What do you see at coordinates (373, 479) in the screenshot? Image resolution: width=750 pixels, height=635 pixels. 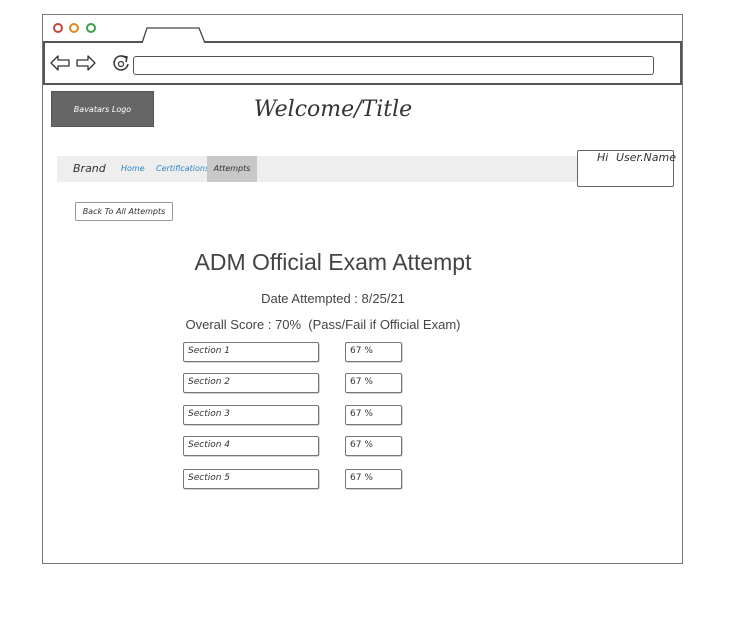 I see `section-5-score: 67 %` at bounding box center [373, 479].